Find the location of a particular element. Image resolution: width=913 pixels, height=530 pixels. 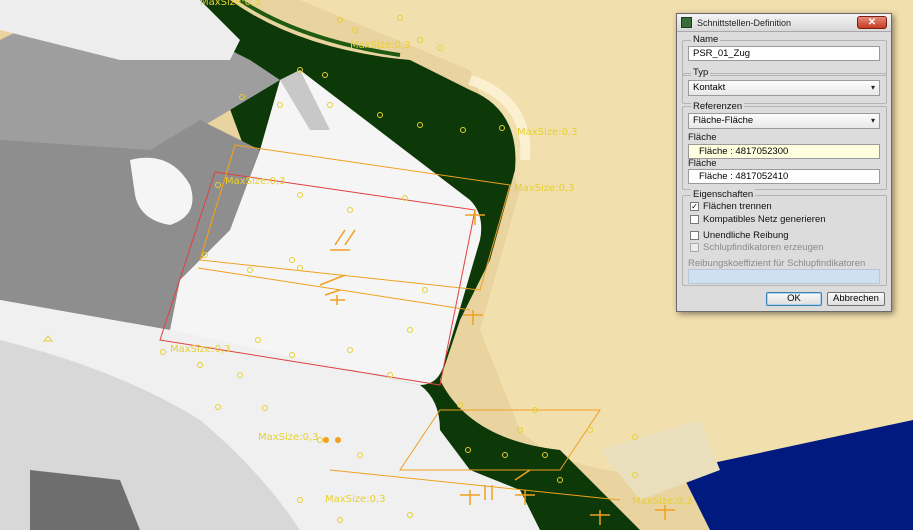

kompatibles-netz-label: Kompatibles Netz generieren is located at coordinates (764, 219).